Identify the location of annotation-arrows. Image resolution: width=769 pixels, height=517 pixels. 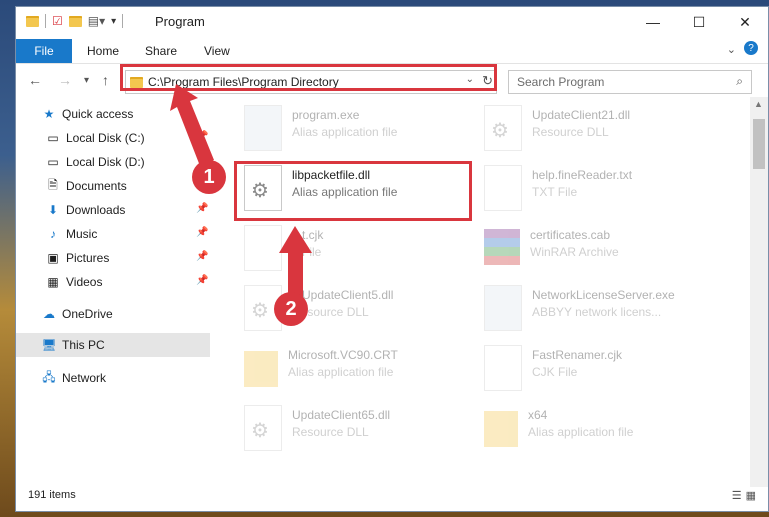
(241, 192).